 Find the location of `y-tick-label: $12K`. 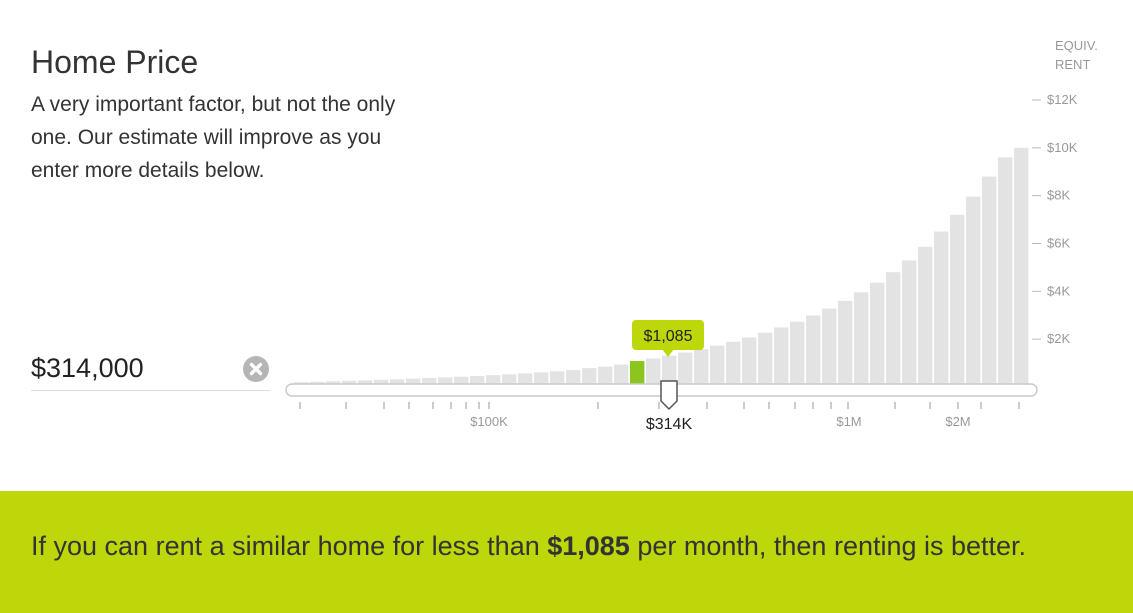

y-tick-label: $12K is located at coordinates (1062, 99).